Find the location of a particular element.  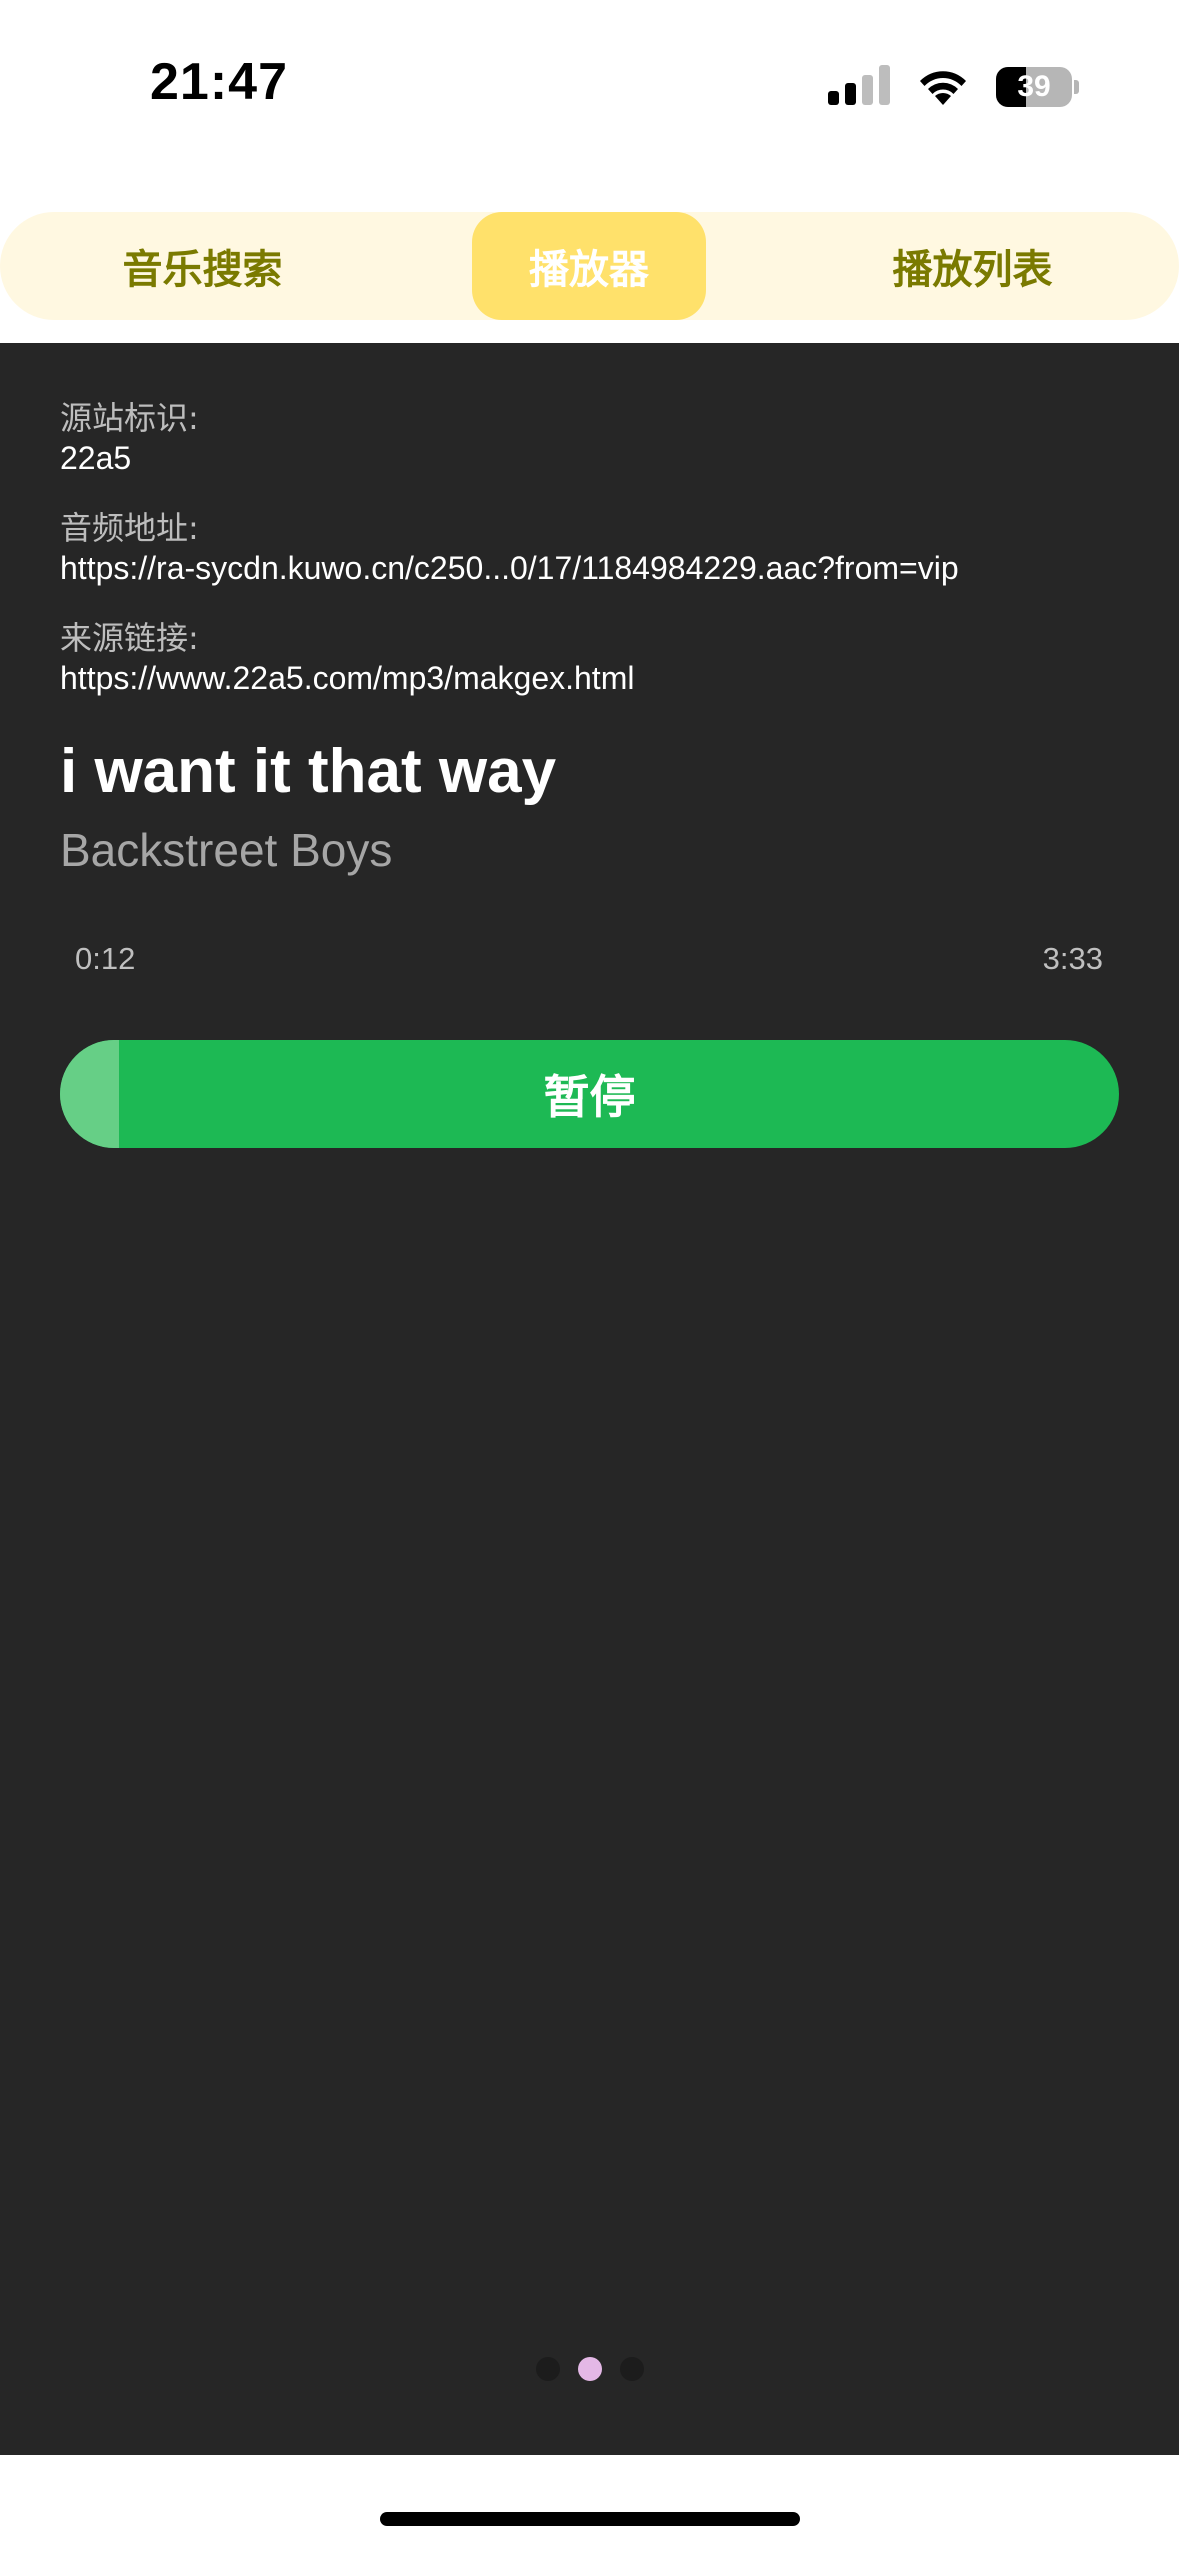

song-title: i want it that way is located at coordinates (308, 771).